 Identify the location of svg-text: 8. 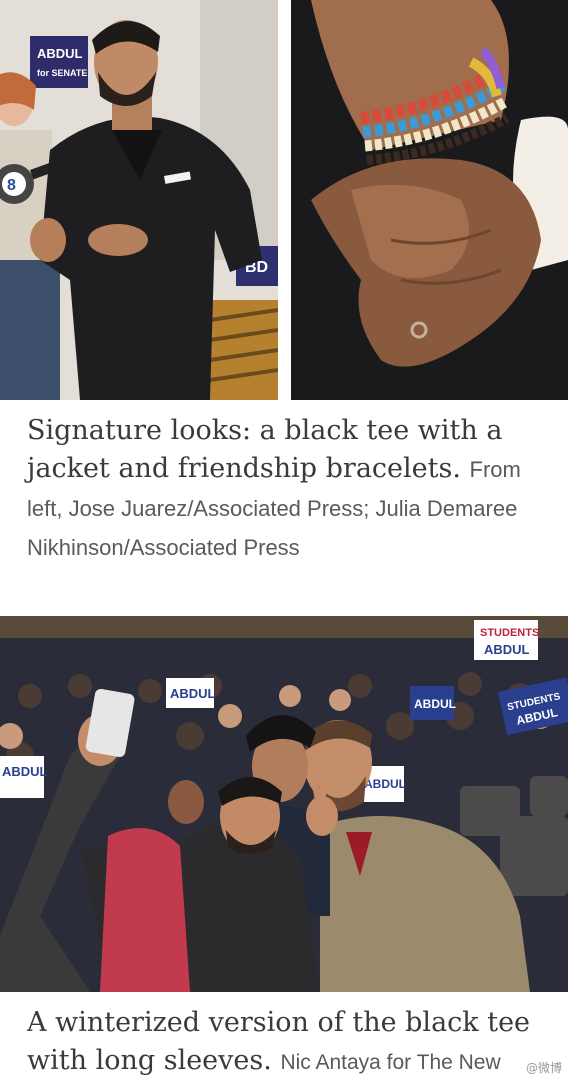
(11, 185).